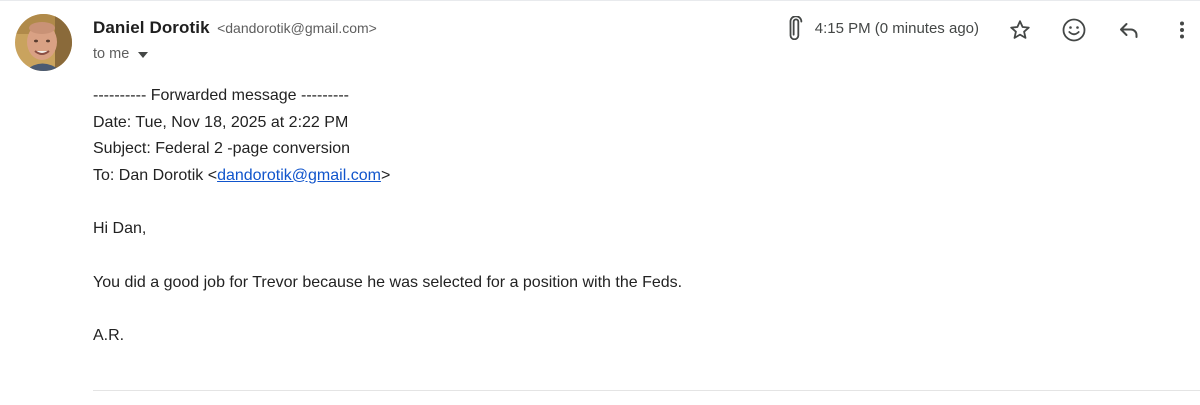 The width and height of the screenshot is (1200, 405). I want to click on more-vert-icon, so click(1182, 30).